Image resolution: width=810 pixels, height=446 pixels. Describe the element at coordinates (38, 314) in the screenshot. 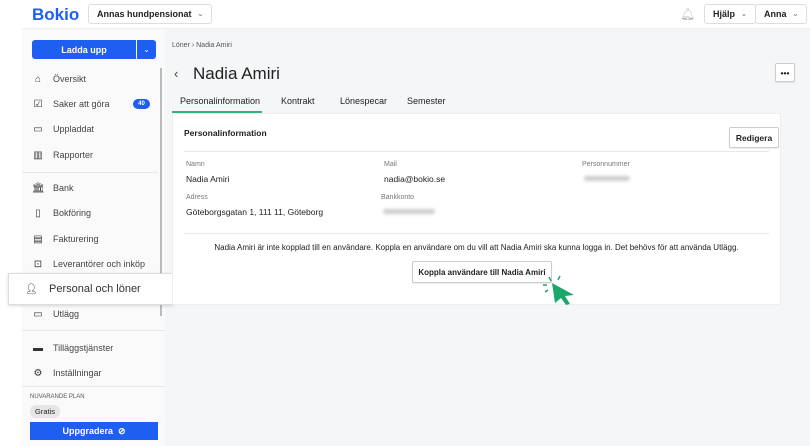

I see `card-icon: ▭` at that location.